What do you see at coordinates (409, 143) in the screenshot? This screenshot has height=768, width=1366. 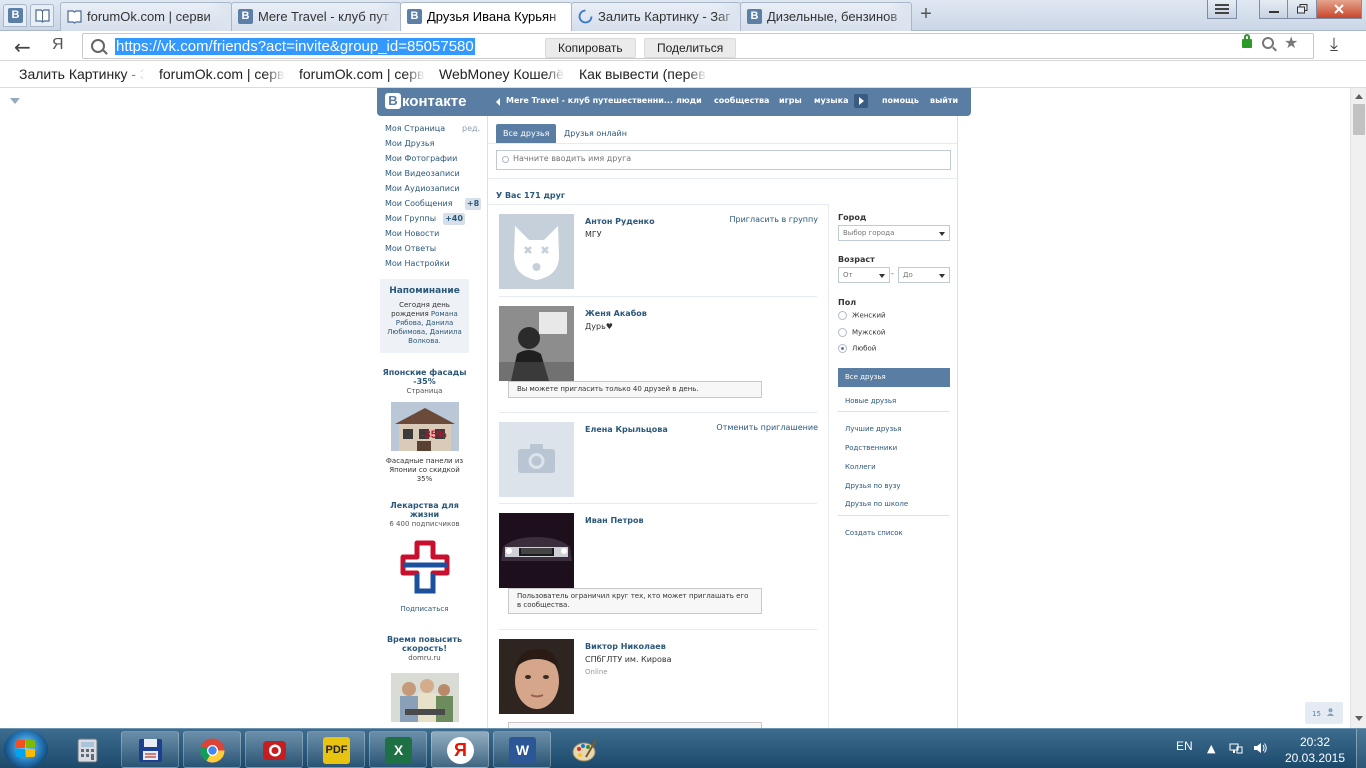 I see `menu-my-friends: Мои Друзья` at bounding box center [409, 143].